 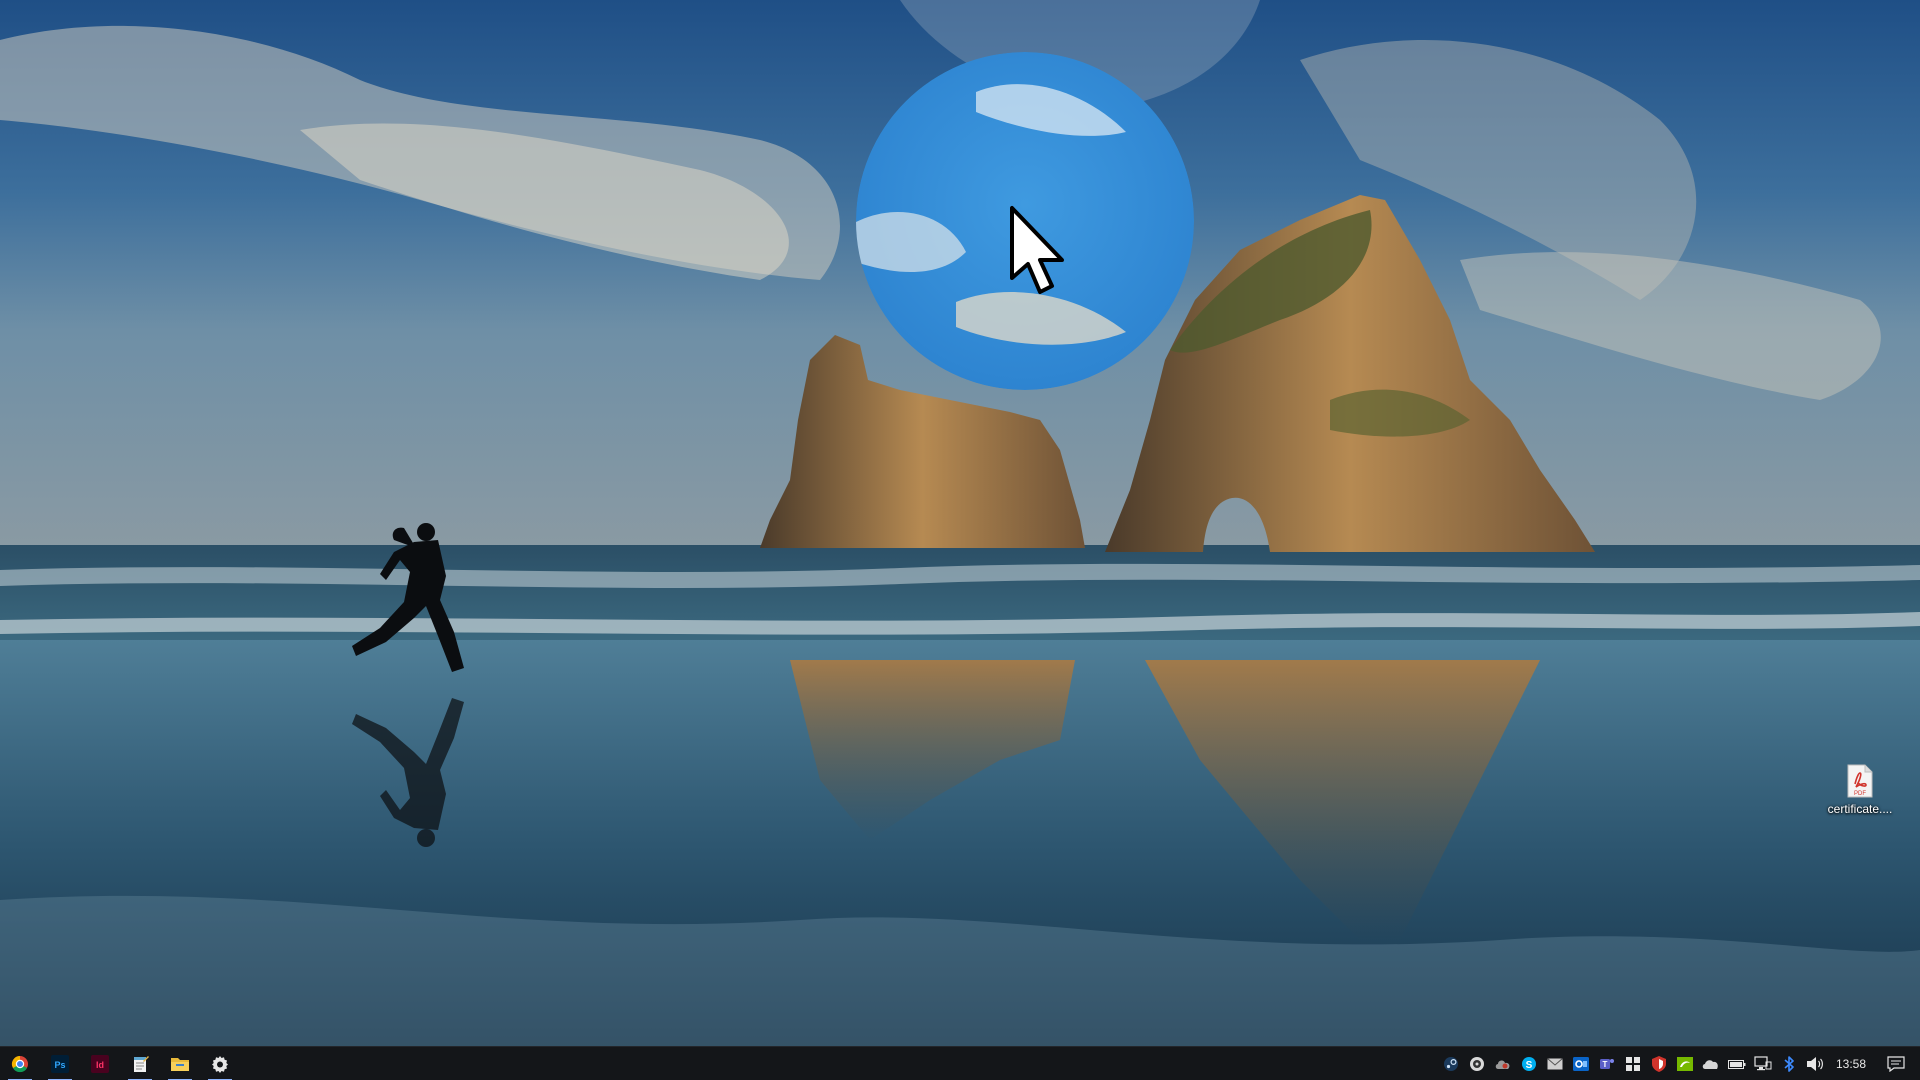 I want to click on taskbar-indesign: Id, so click(x=100, y=1063).